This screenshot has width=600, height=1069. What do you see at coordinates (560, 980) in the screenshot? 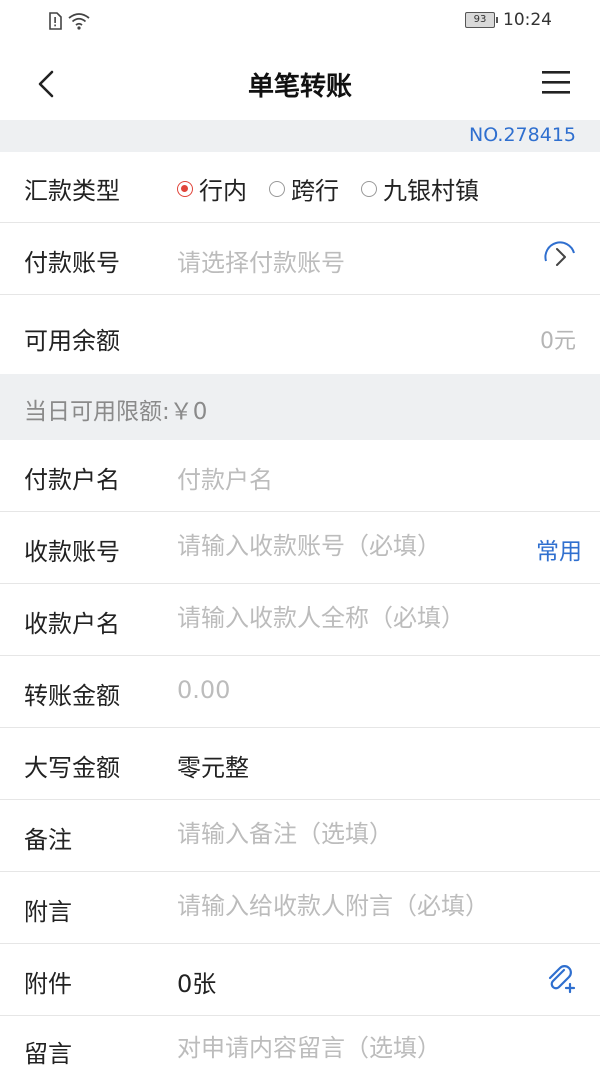
I see `attach-paperclip-icon` at bounding box center [560, 980].